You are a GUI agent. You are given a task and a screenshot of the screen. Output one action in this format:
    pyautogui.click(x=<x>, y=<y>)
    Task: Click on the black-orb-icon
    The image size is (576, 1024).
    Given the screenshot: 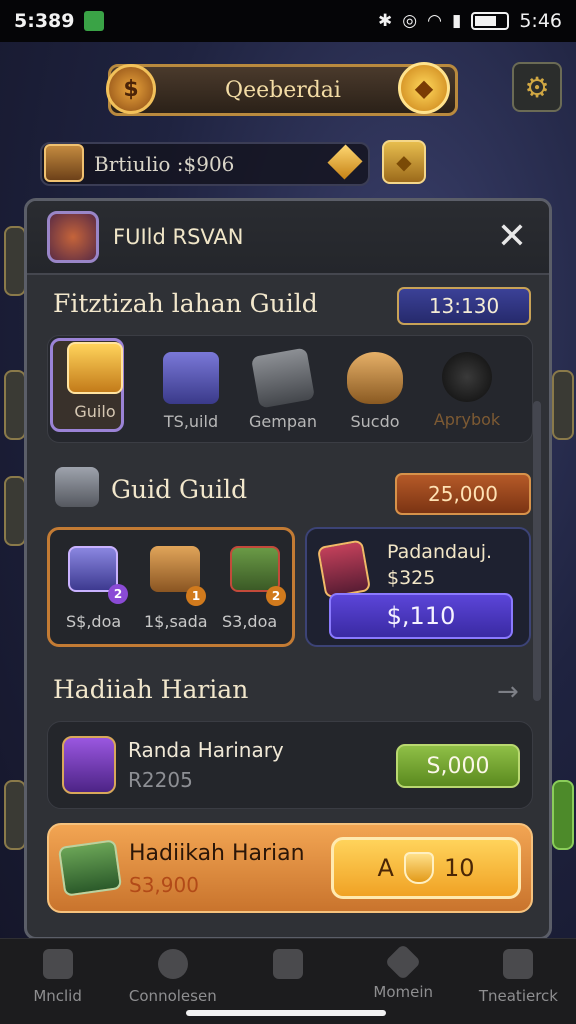 What is the action you would take?
    pyautogui.click(x=467, y=377)
    